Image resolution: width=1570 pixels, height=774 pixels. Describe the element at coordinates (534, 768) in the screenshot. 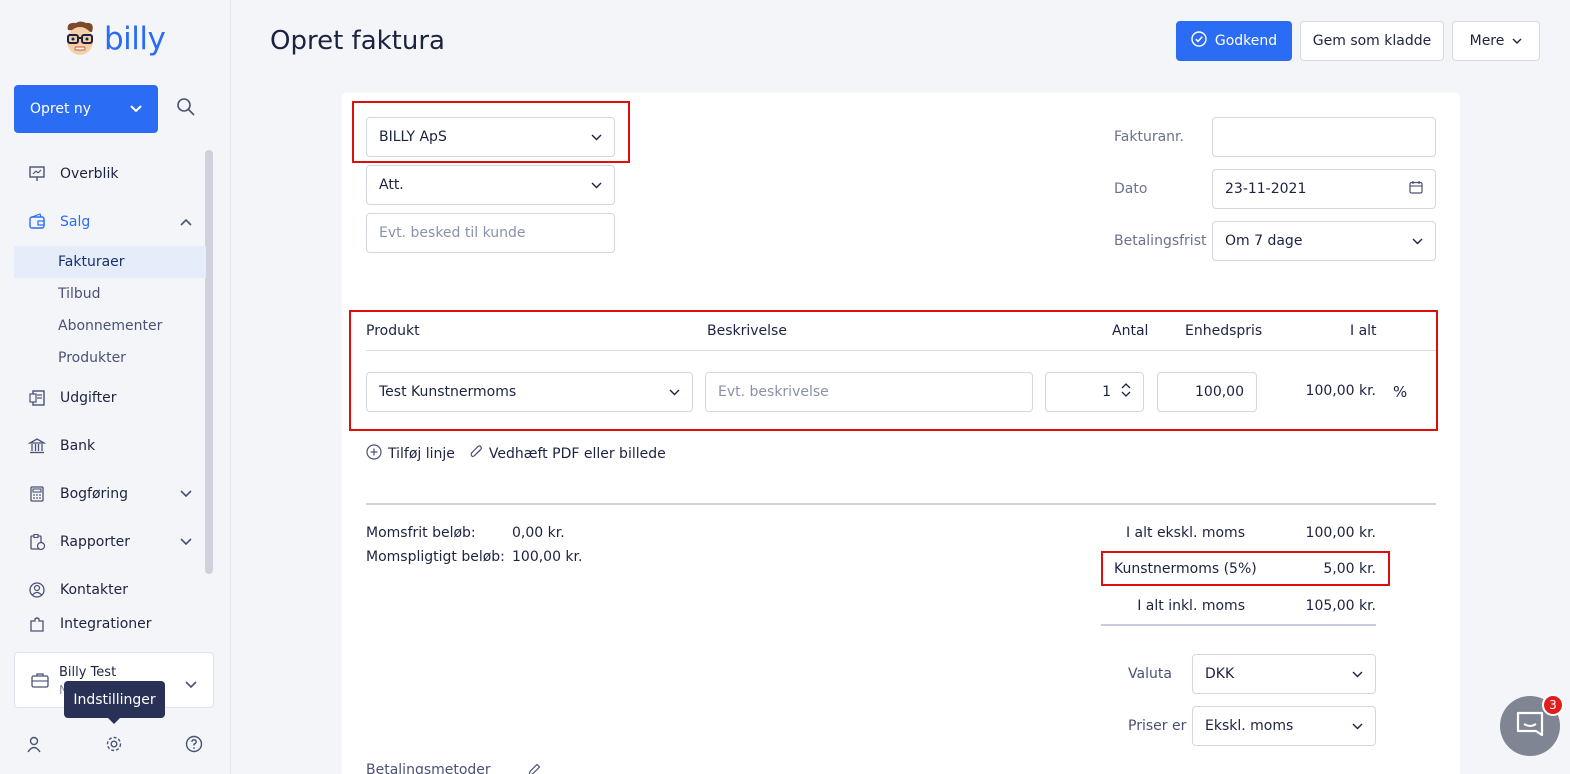

I see `edit-pencil-icon` at that location.